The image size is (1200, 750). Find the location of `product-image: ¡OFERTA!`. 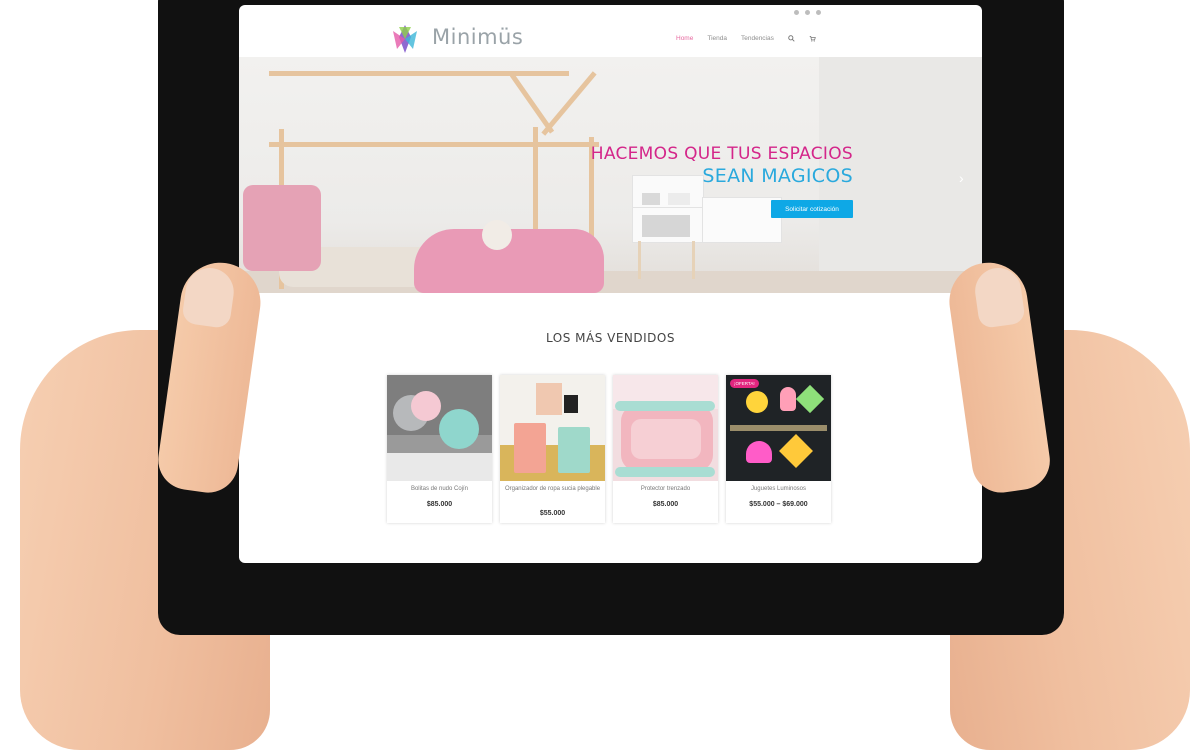

product-image: ¡OFERTA! is located at coordinates (778, 428).